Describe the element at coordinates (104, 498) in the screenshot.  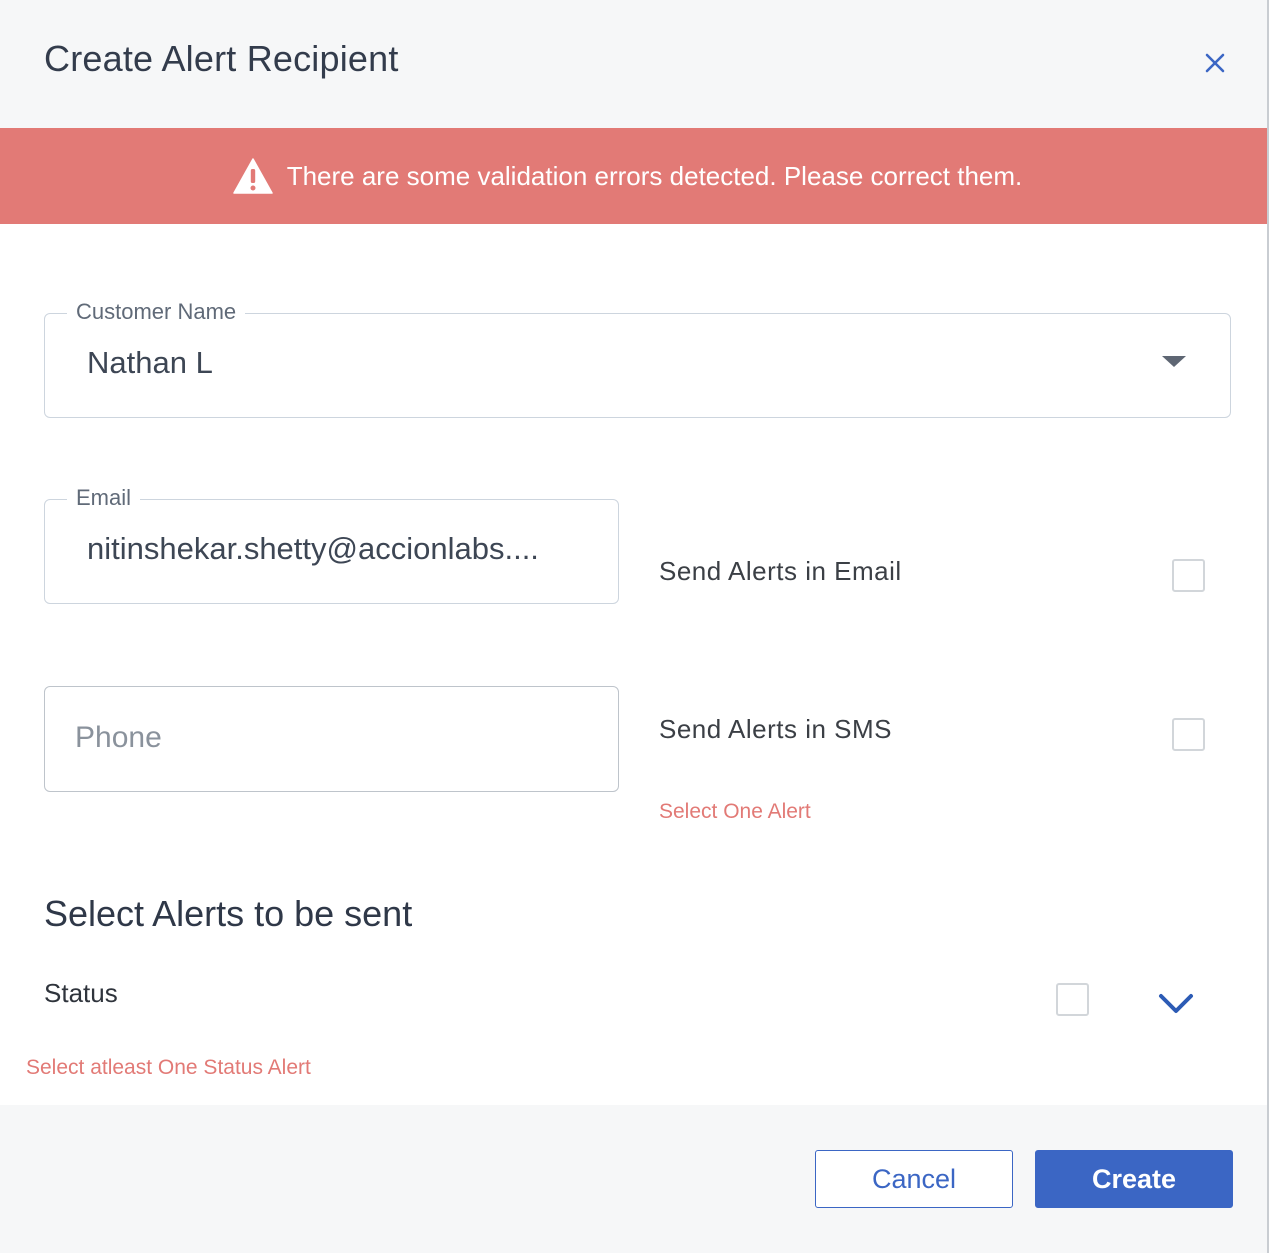
I see `email-label: Email` at that location.